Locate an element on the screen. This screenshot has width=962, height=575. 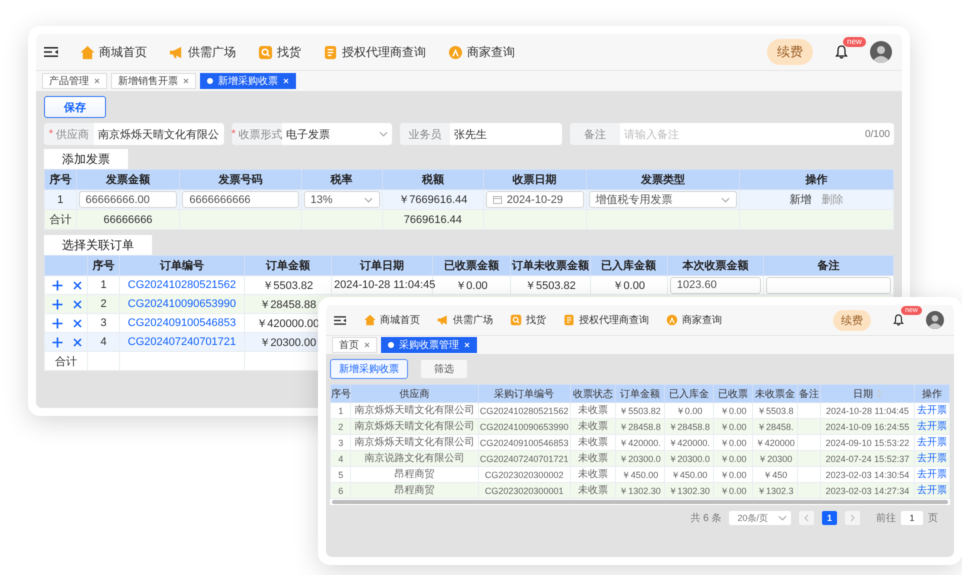
table-cell: CG202409100546853 is located at coordinates (524, 442).